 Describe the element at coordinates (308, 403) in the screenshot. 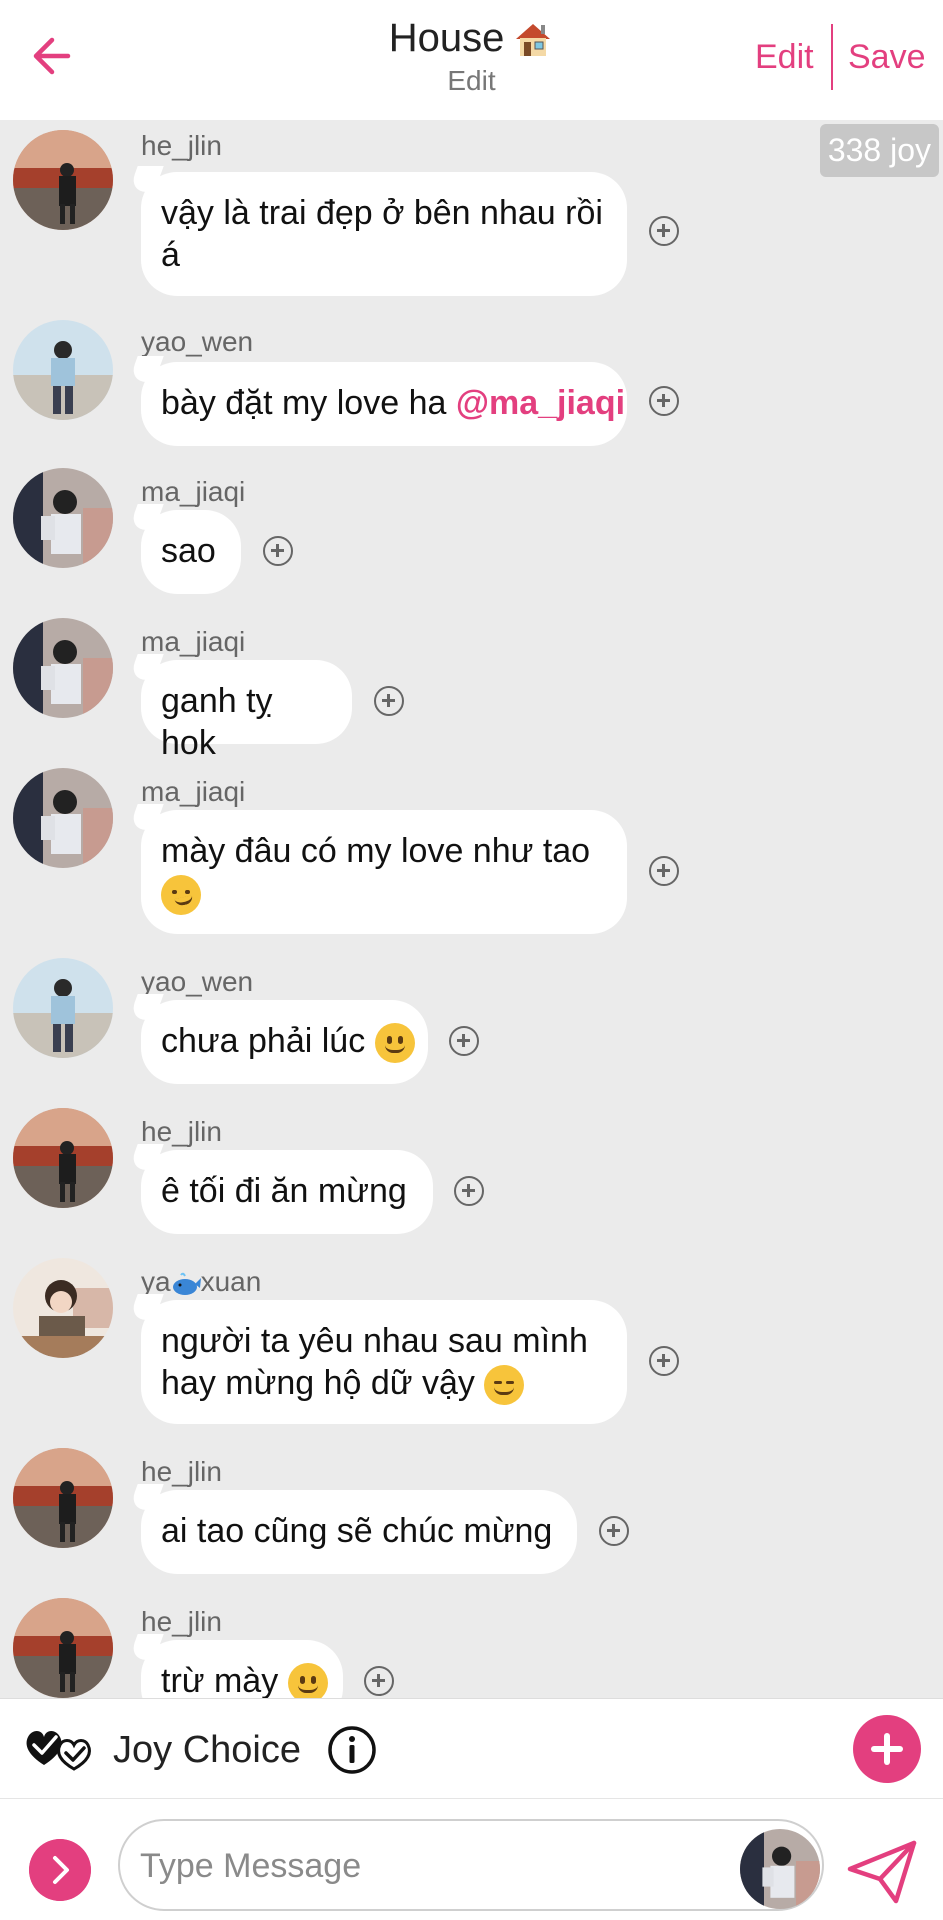

I see `message-text: bày đặt my love ha` at that location.